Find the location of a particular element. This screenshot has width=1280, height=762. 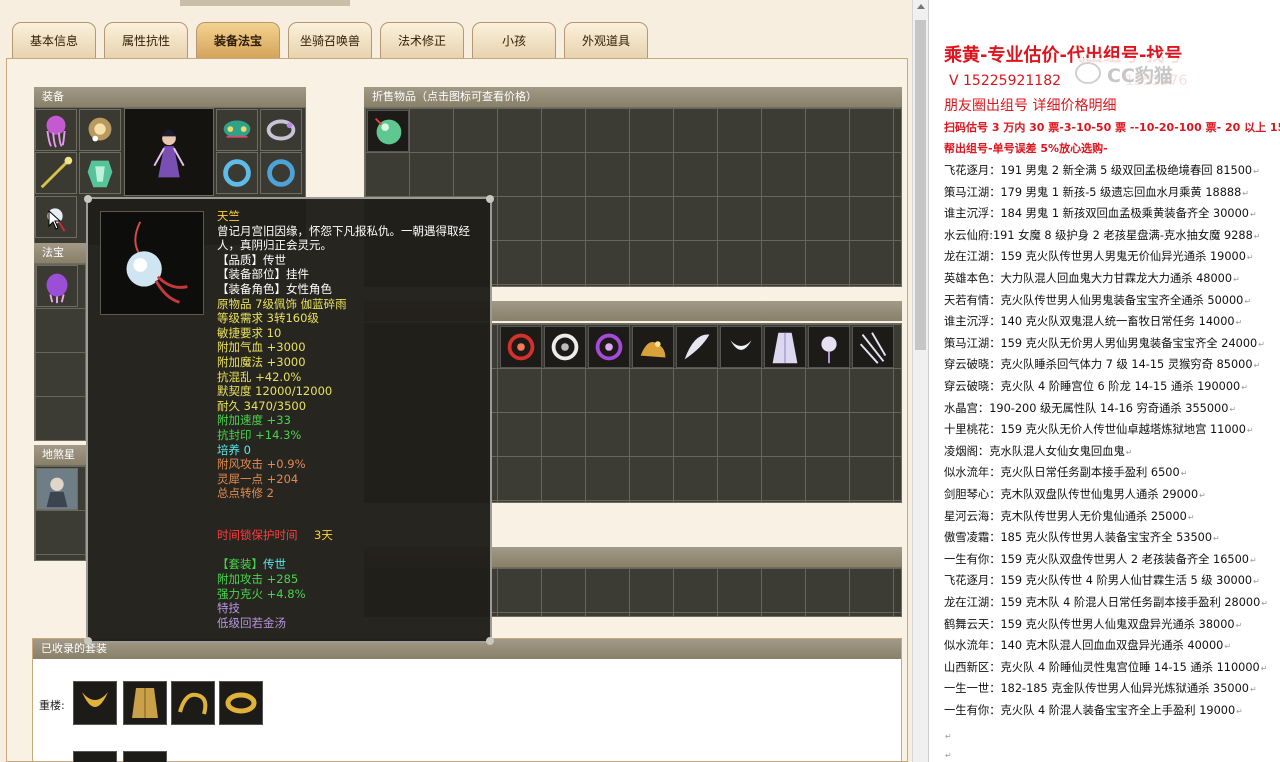

purple-lantern-icon is located at coordinates (57, 288).